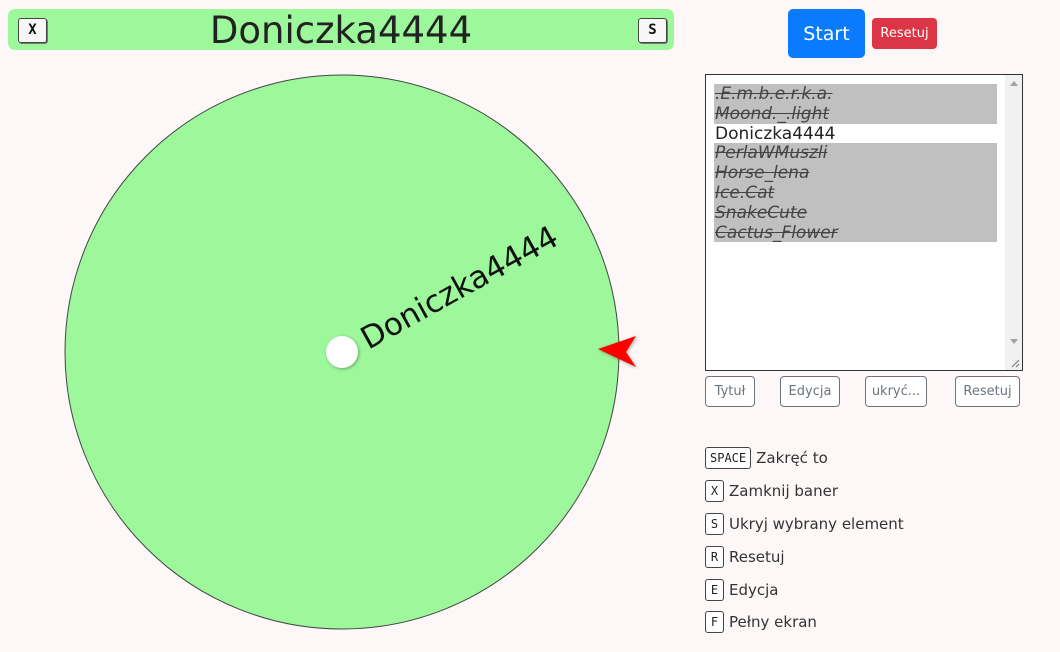  Describe the element at coordinates (754, 590) in the screenshot. I see `shortcut-label: Edycja` at that location.